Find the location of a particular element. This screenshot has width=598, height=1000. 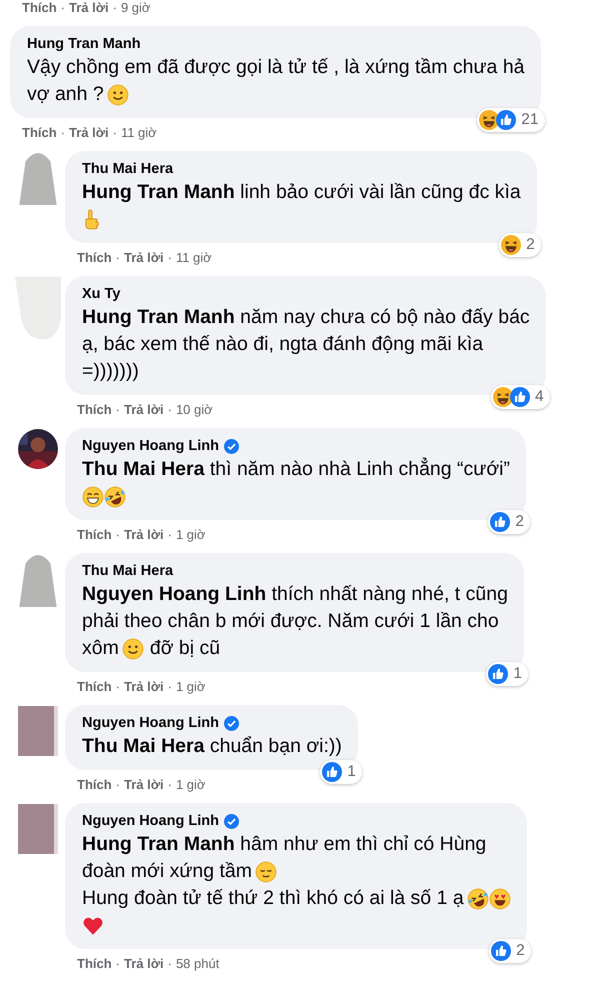

comment-text: Hung Tran Manh linh bảo cưới vài lần cũng đc kìa is located at coordinates (301, 192).